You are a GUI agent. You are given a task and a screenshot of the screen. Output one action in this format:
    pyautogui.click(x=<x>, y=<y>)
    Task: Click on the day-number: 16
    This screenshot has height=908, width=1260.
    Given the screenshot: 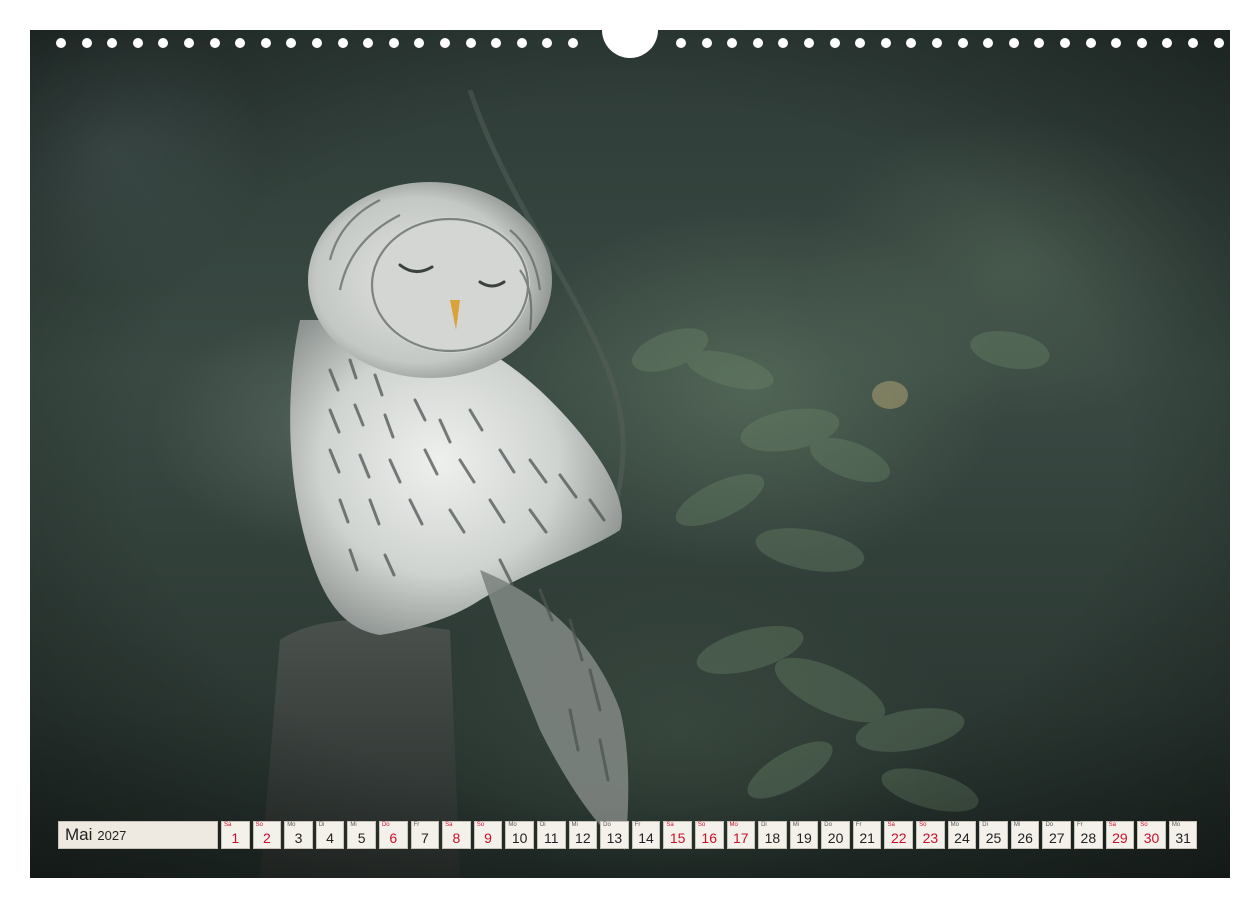 What is the action you would take?
    pyautogui.click(x=709, y=838)
    